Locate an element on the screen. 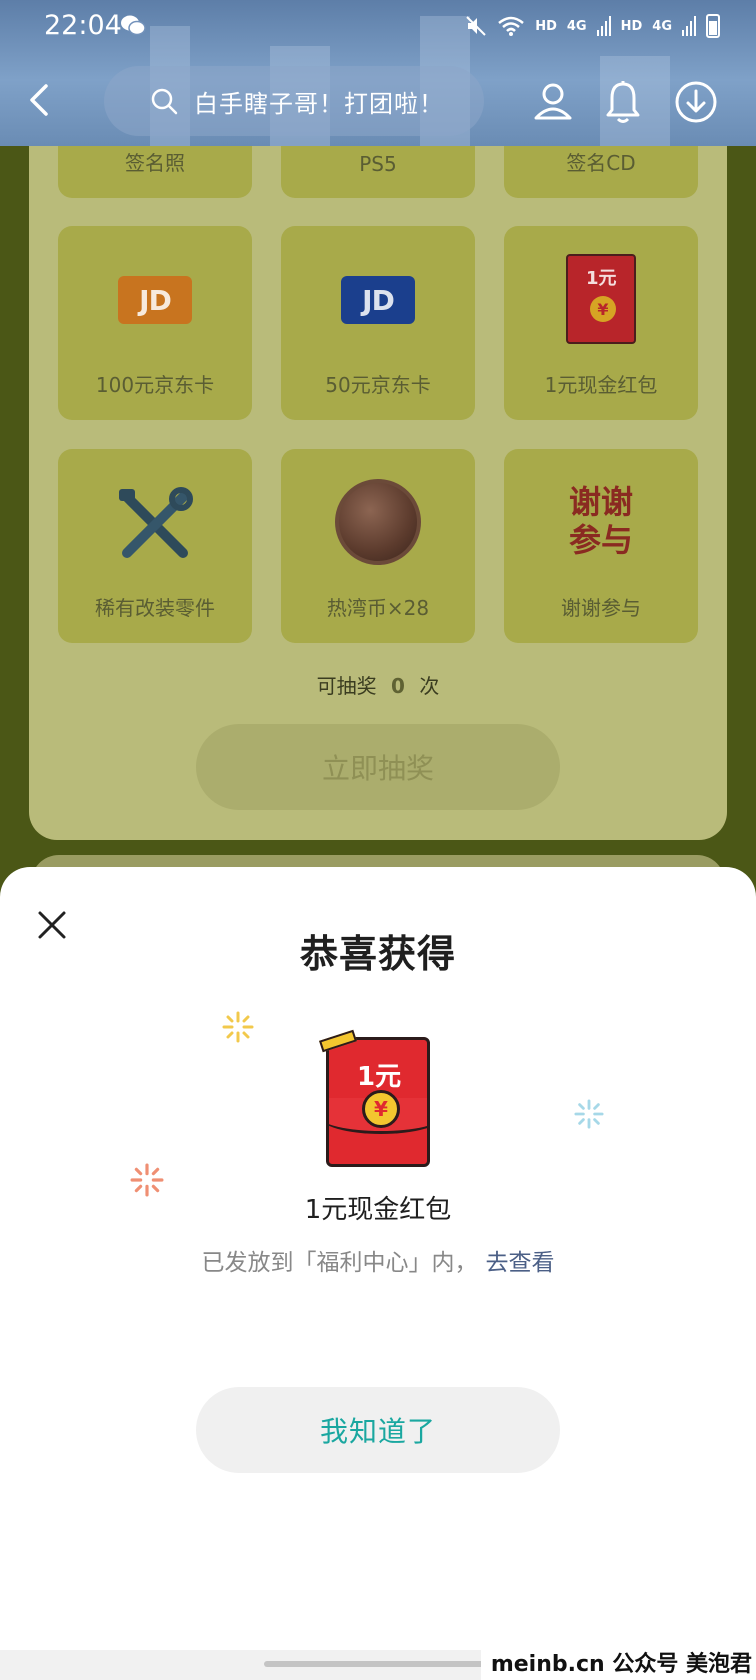 This screenshot has height=1680, width=756. prize-cell-jd-100: JD 100元京东卡 is located at coordinates (155, 323).